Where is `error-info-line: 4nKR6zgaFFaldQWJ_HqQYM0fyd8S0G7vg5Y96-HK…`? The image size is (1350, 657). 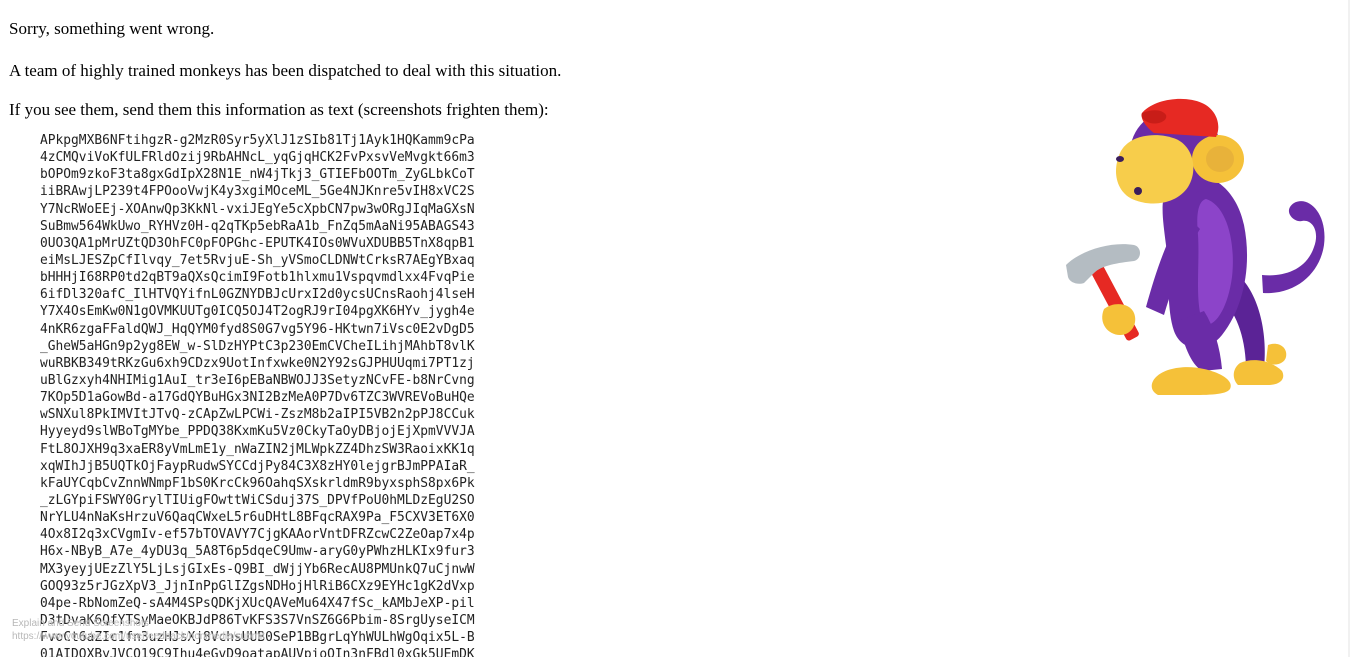
error-info-line: 4nKR6zgaFFaldQWJ_HqQYM0fyd8S0G7vg5Y96-HK… is located at coordinates (257, 329).